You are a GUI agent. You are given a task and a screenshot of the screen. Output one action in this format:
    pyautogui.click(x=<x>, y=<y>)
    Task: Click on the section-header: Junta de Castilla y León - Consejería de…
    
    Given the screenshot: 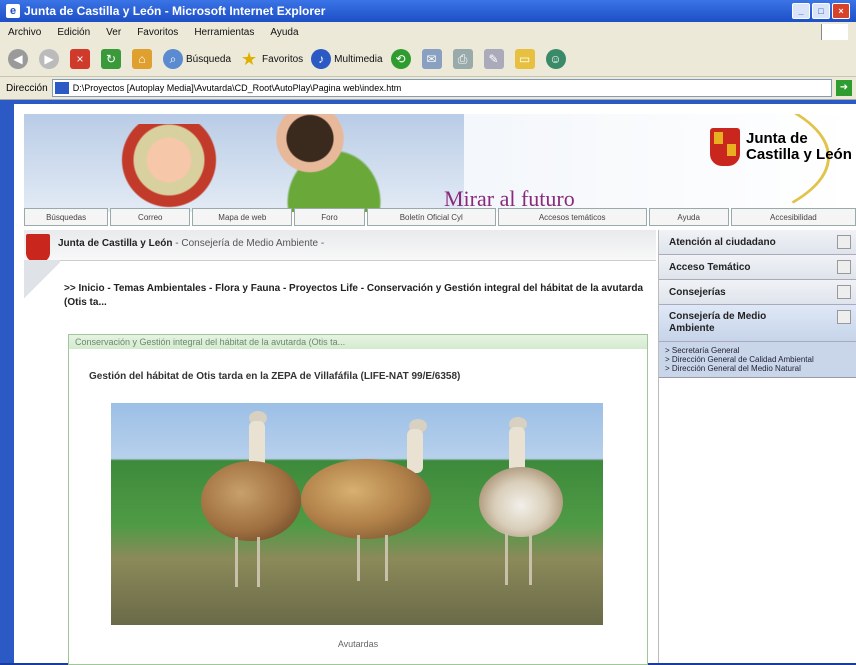 What is the action you would take?
    pyautogui.click(x=340, y=246)
    